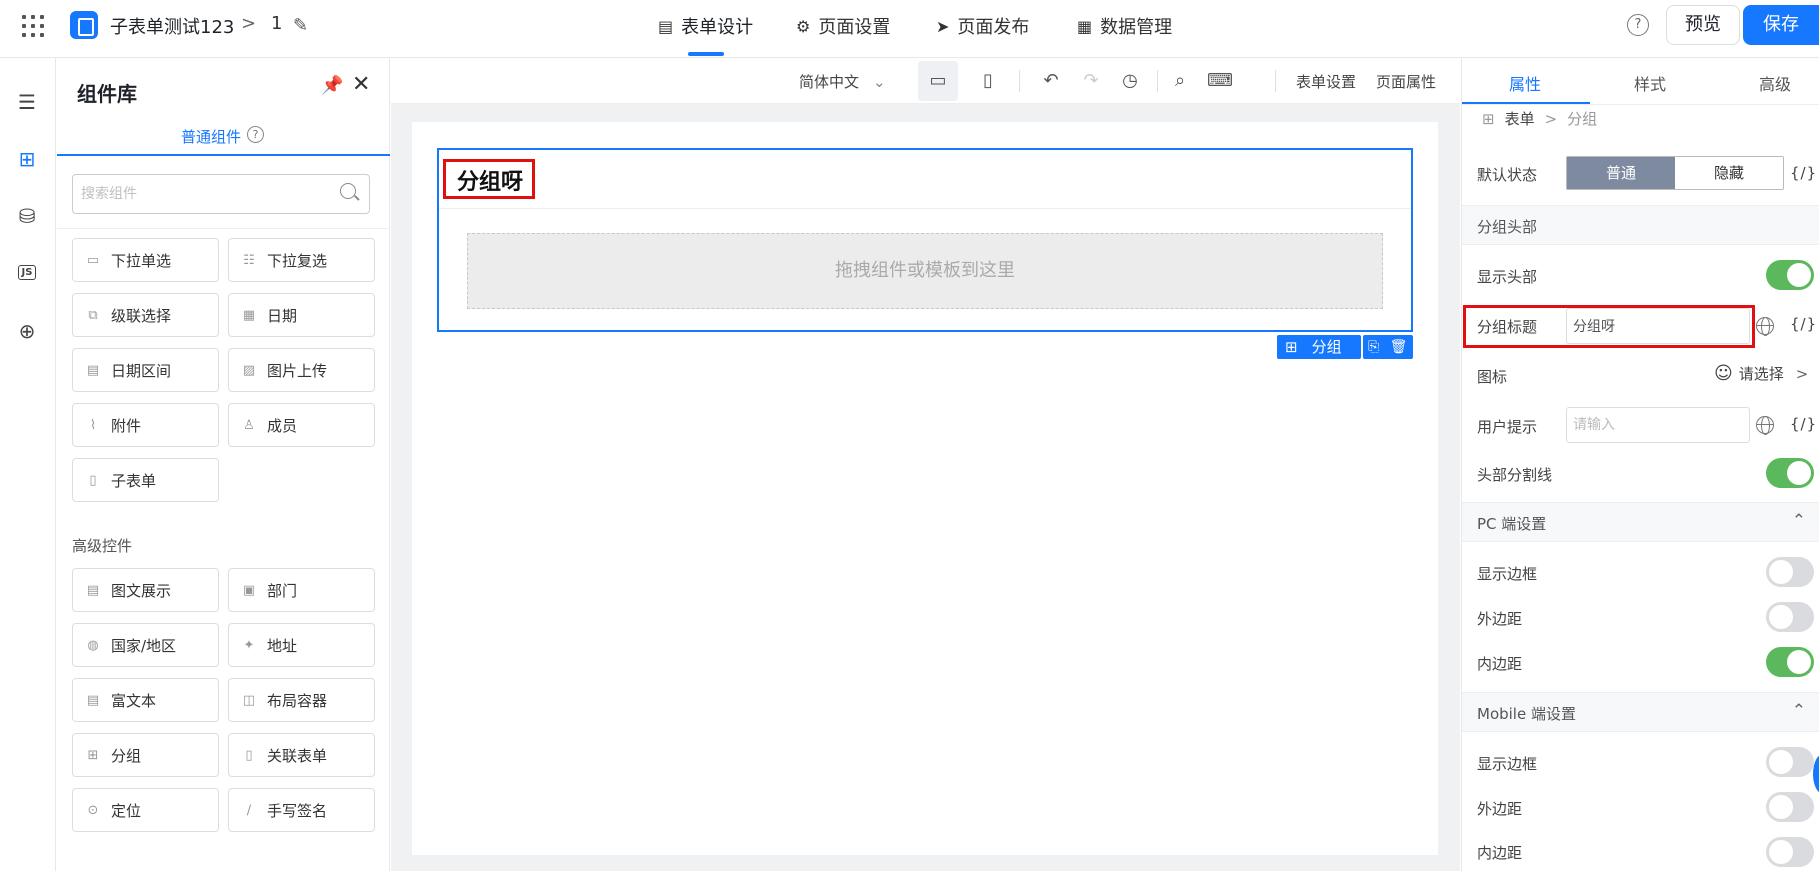 Image resolution: width=1819 pixels, height=871 pixels. What do you see at coordinates (1790, 572) in the screenshot?
I see `pc-border-toggle` at bounding box center [1790, 572].